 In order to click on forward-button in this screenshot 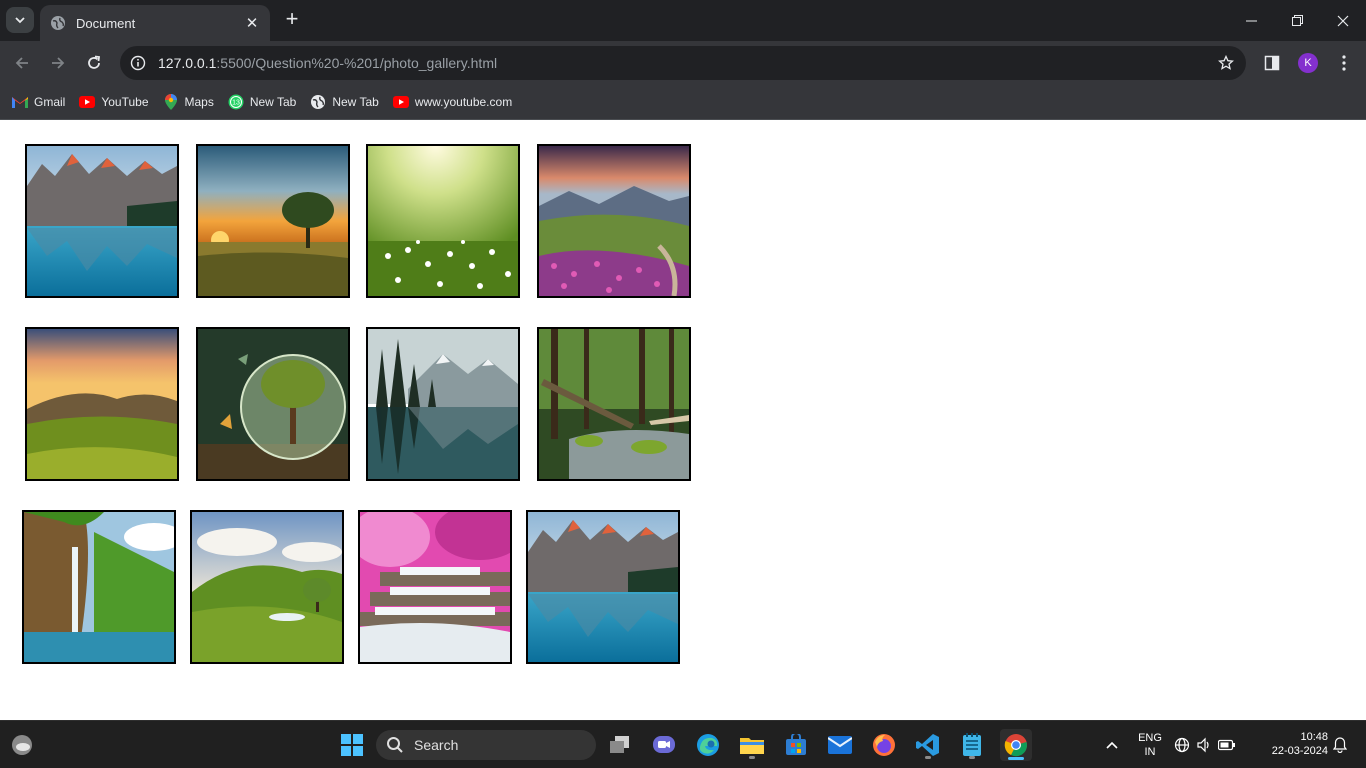, I will do `click(58, 63)`.